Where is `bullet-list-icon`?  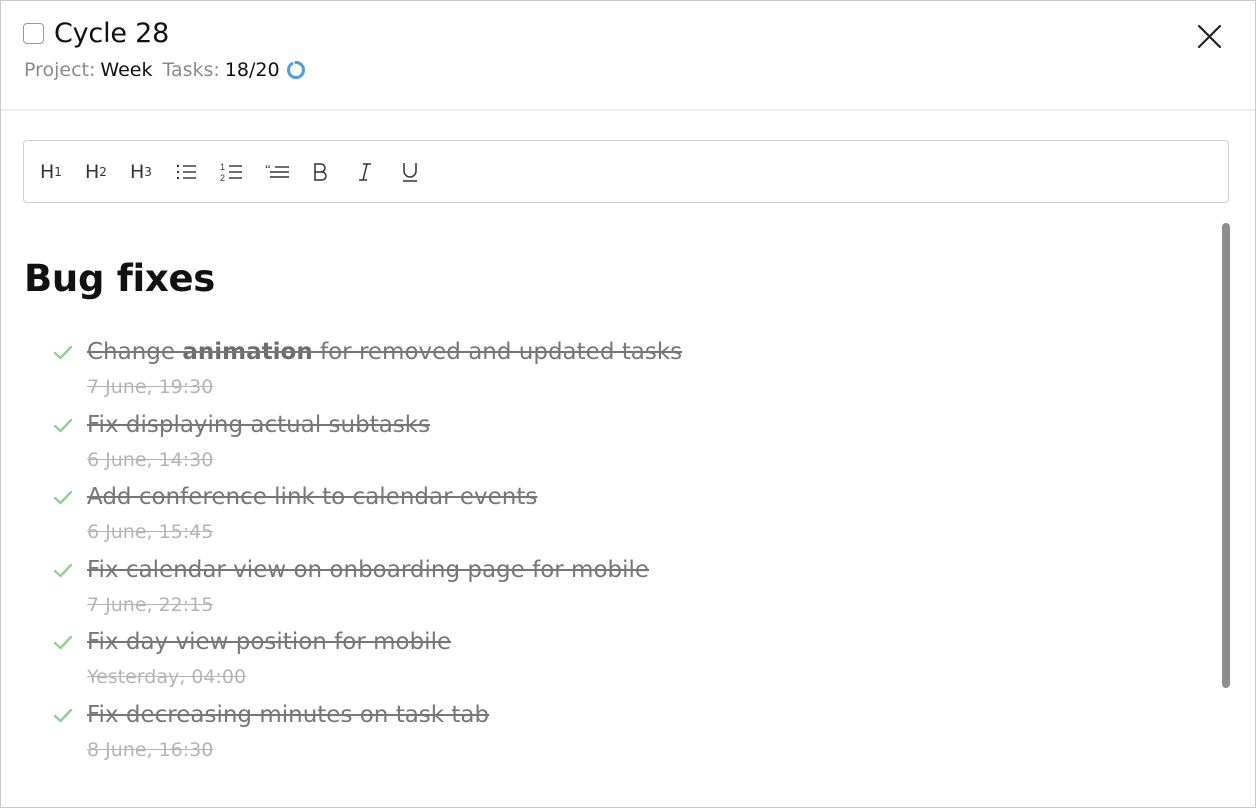
bullet-list-icon is located at coordinates (186, 171).